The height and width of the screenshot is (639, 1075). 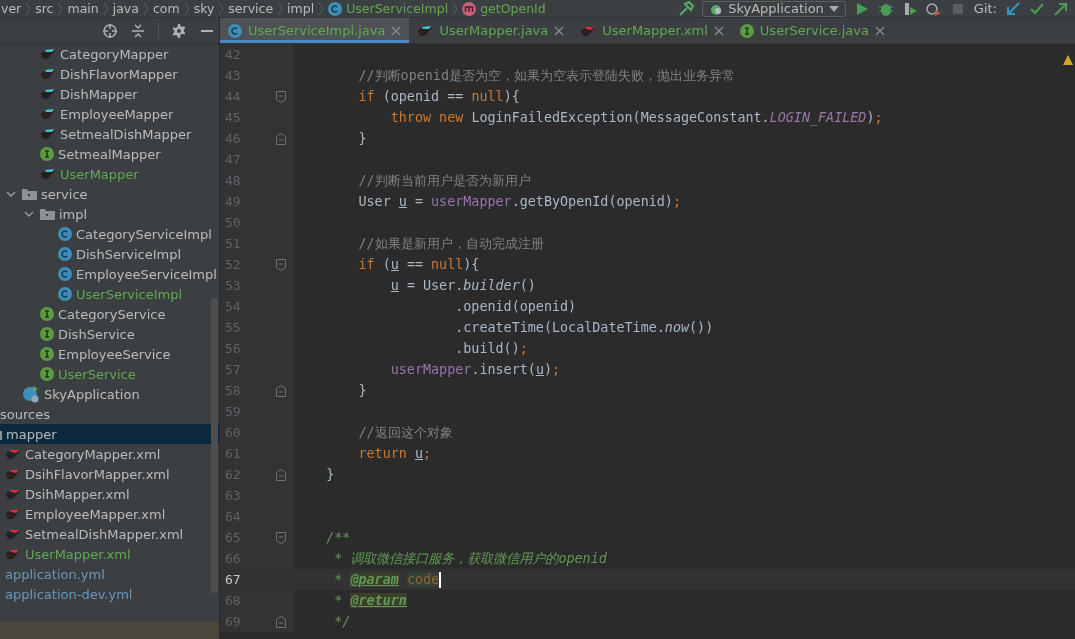 I want to click on code-comment: //返回这个对象, so click(x=405, y=432).